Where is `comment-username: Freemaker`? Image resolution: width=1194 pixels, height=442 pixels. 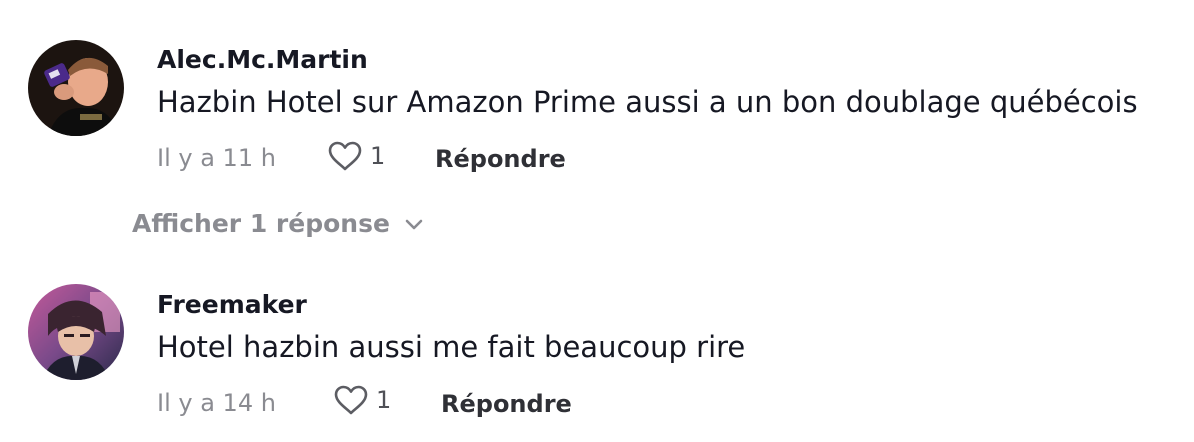 comment-username: Freemaker is located at coordinates (232, 304).